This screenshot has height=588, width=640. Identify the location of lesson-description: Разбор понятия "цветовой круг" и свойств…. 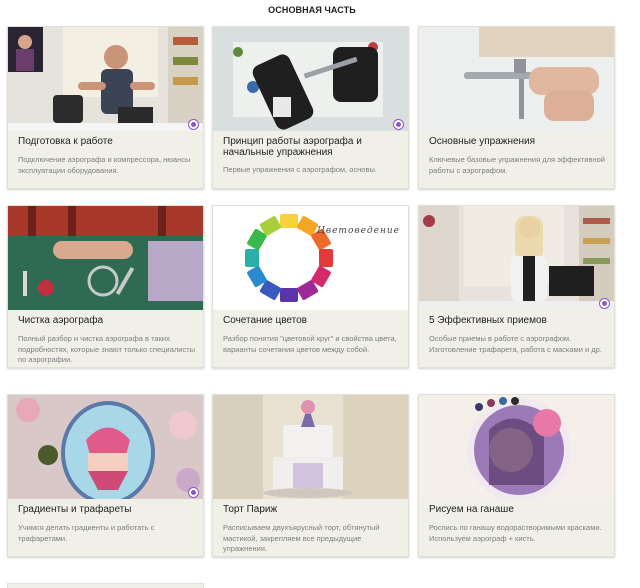
(310, 344).